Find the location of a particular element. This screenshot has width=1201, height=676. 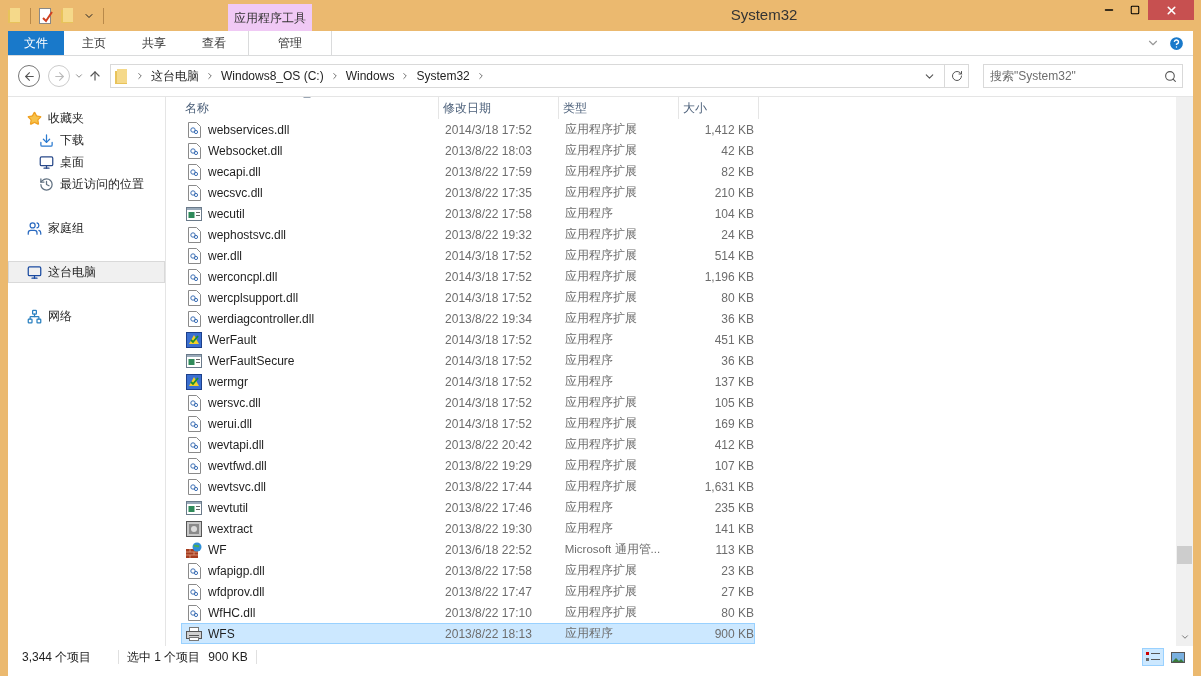

nav-item: 网络 is located at coordinates (86, 316).